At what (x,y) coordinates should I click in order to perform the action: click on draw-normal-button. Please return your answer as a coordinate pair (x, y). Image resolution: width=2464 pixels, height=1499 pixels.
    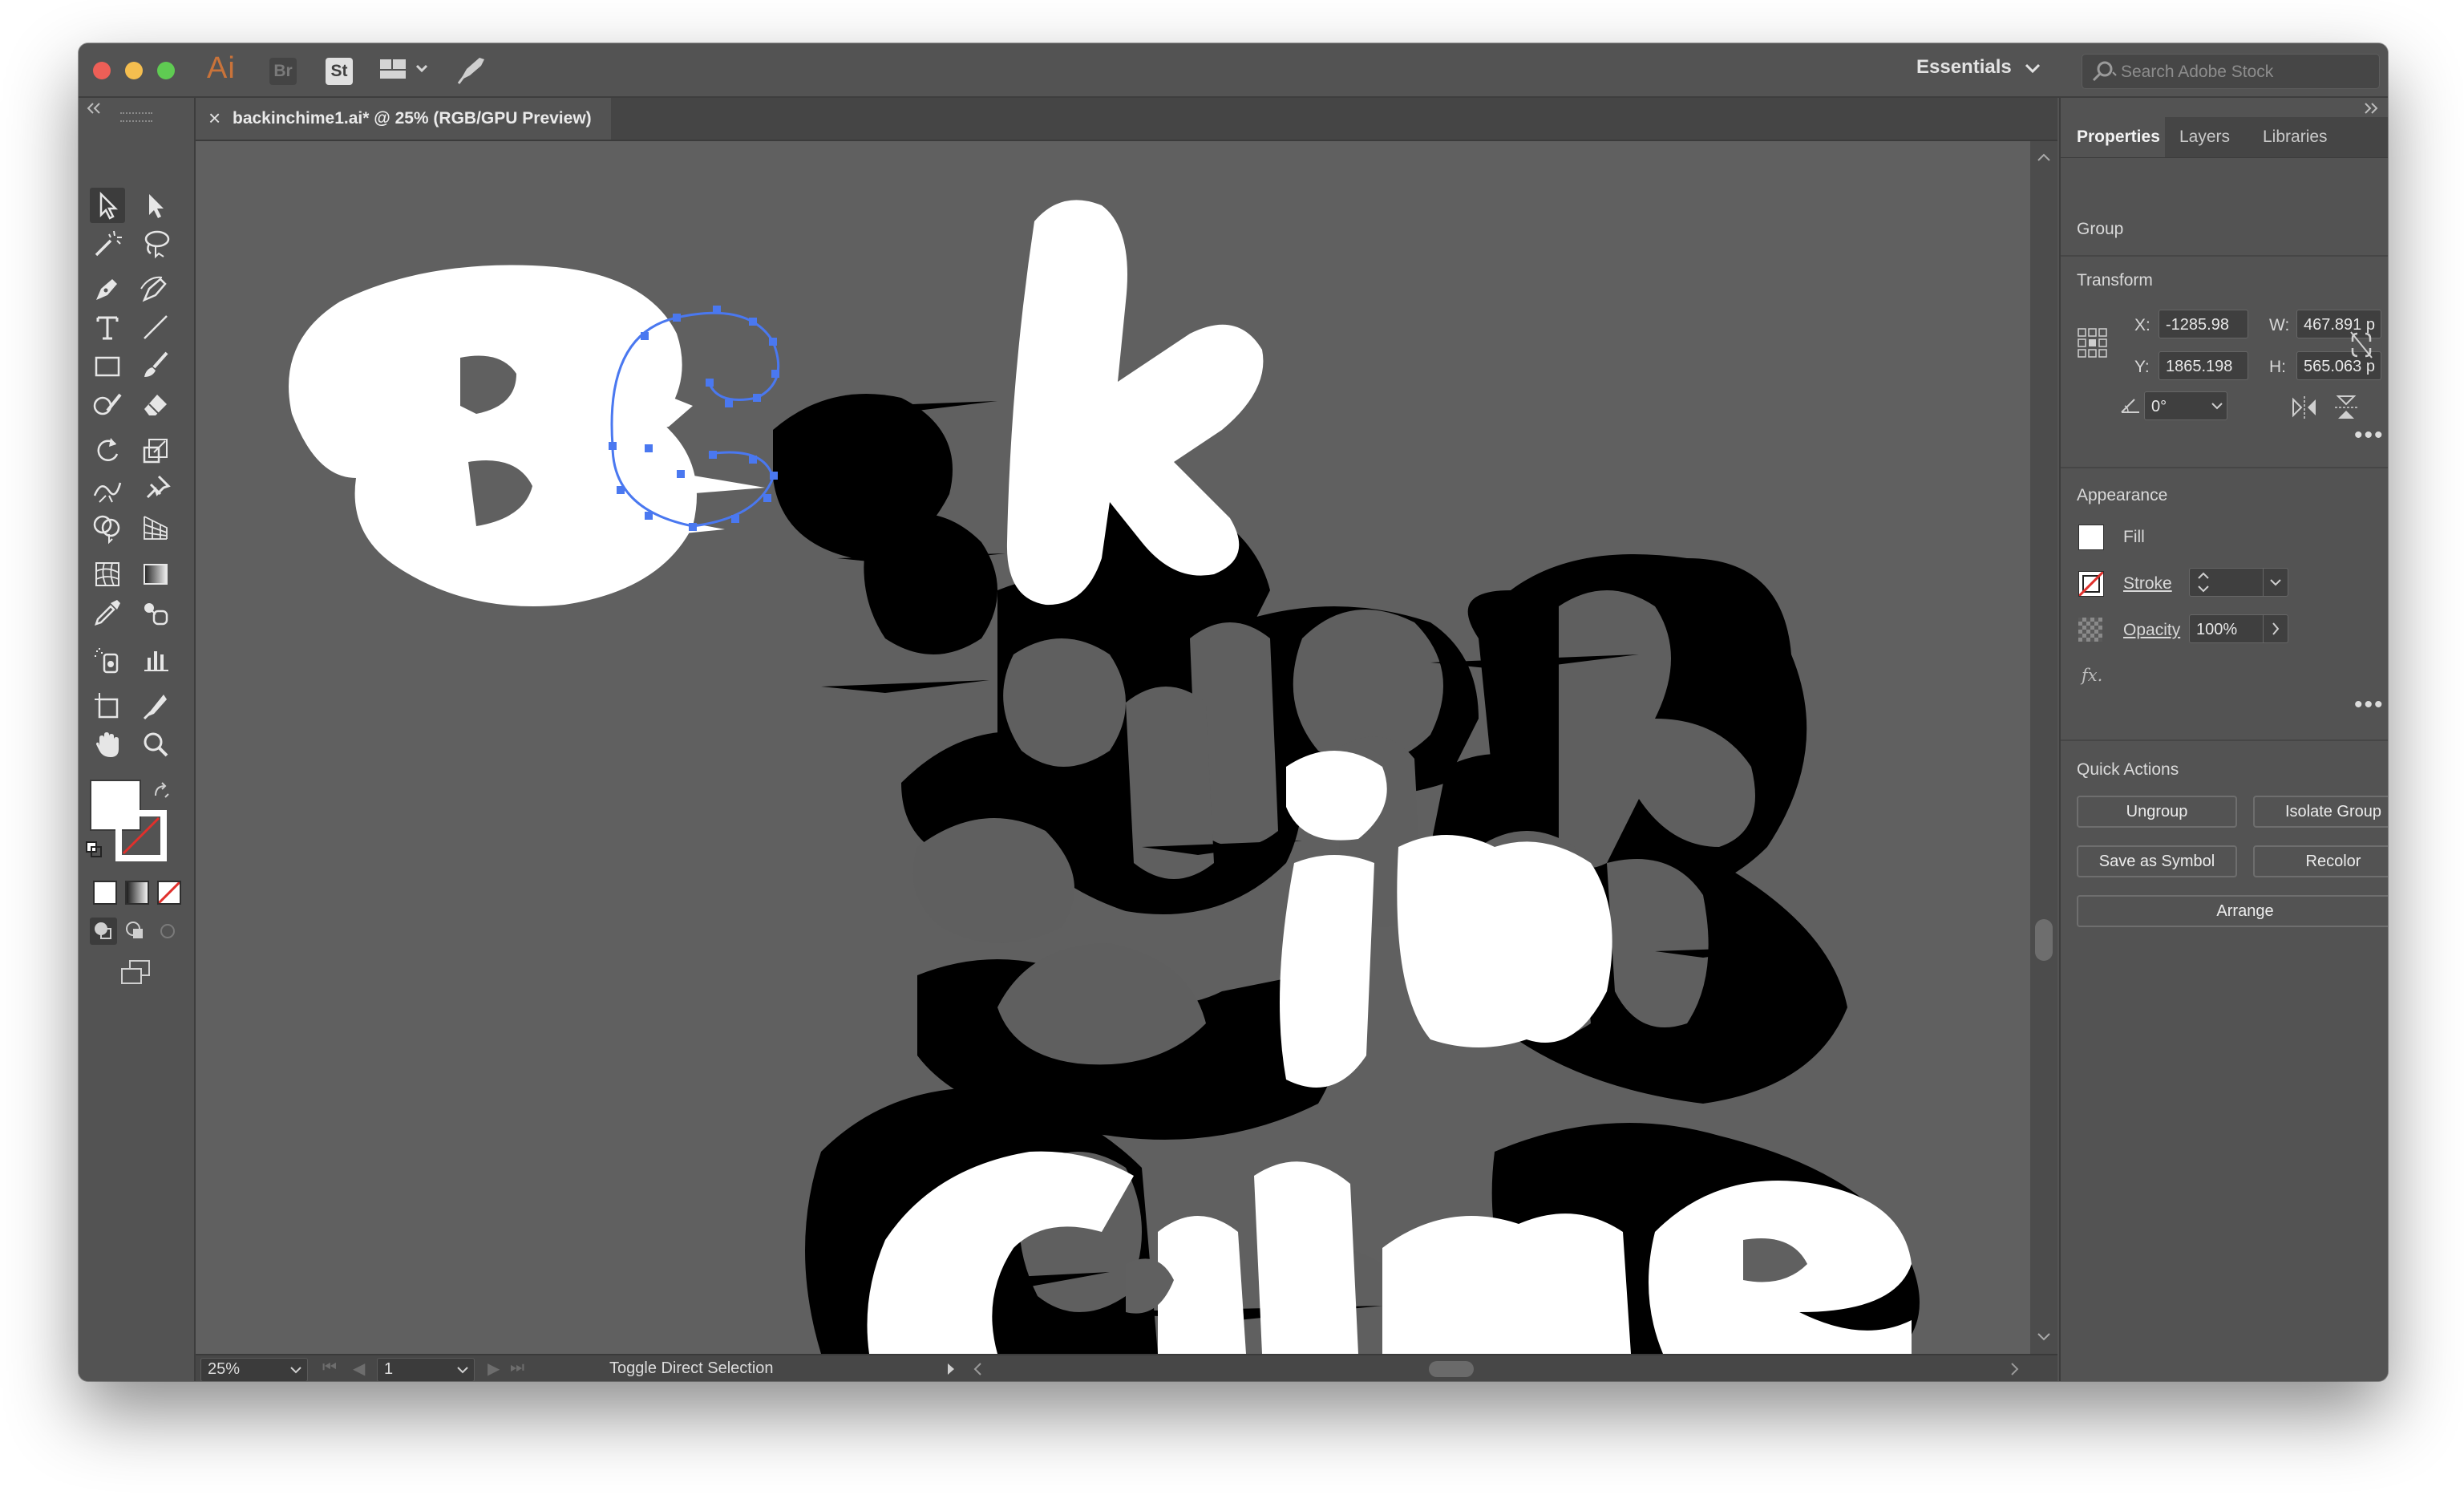
    Looking at the image, I should click on (103, 931).